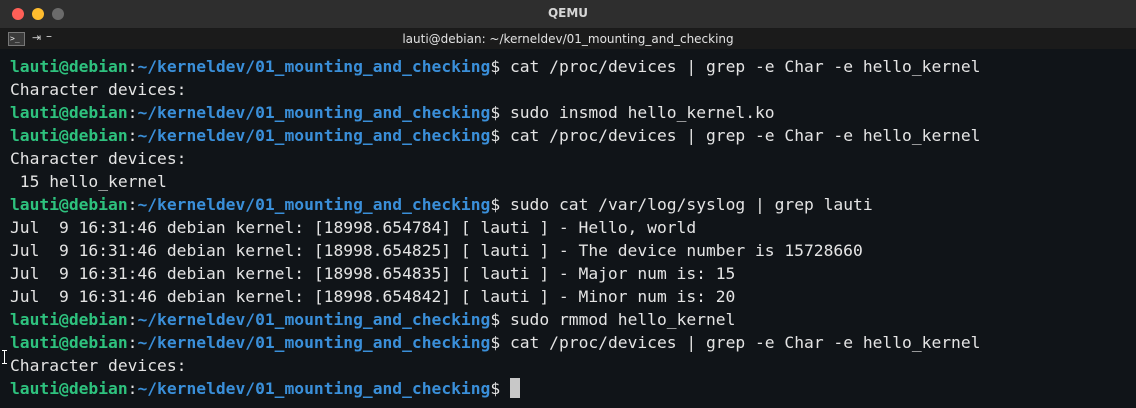 The height and width of the screenshot is (408, 1136). I want to click on text-cursor-icon, so click(4, 357).